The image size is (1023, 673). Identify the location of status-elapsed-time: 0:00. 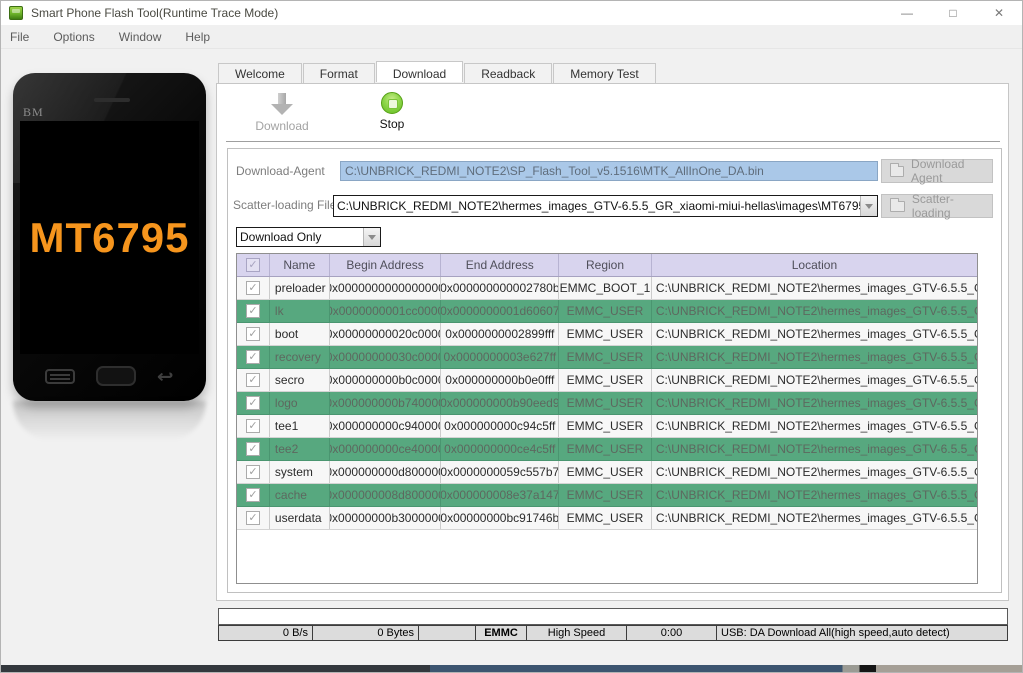
(672, 633).